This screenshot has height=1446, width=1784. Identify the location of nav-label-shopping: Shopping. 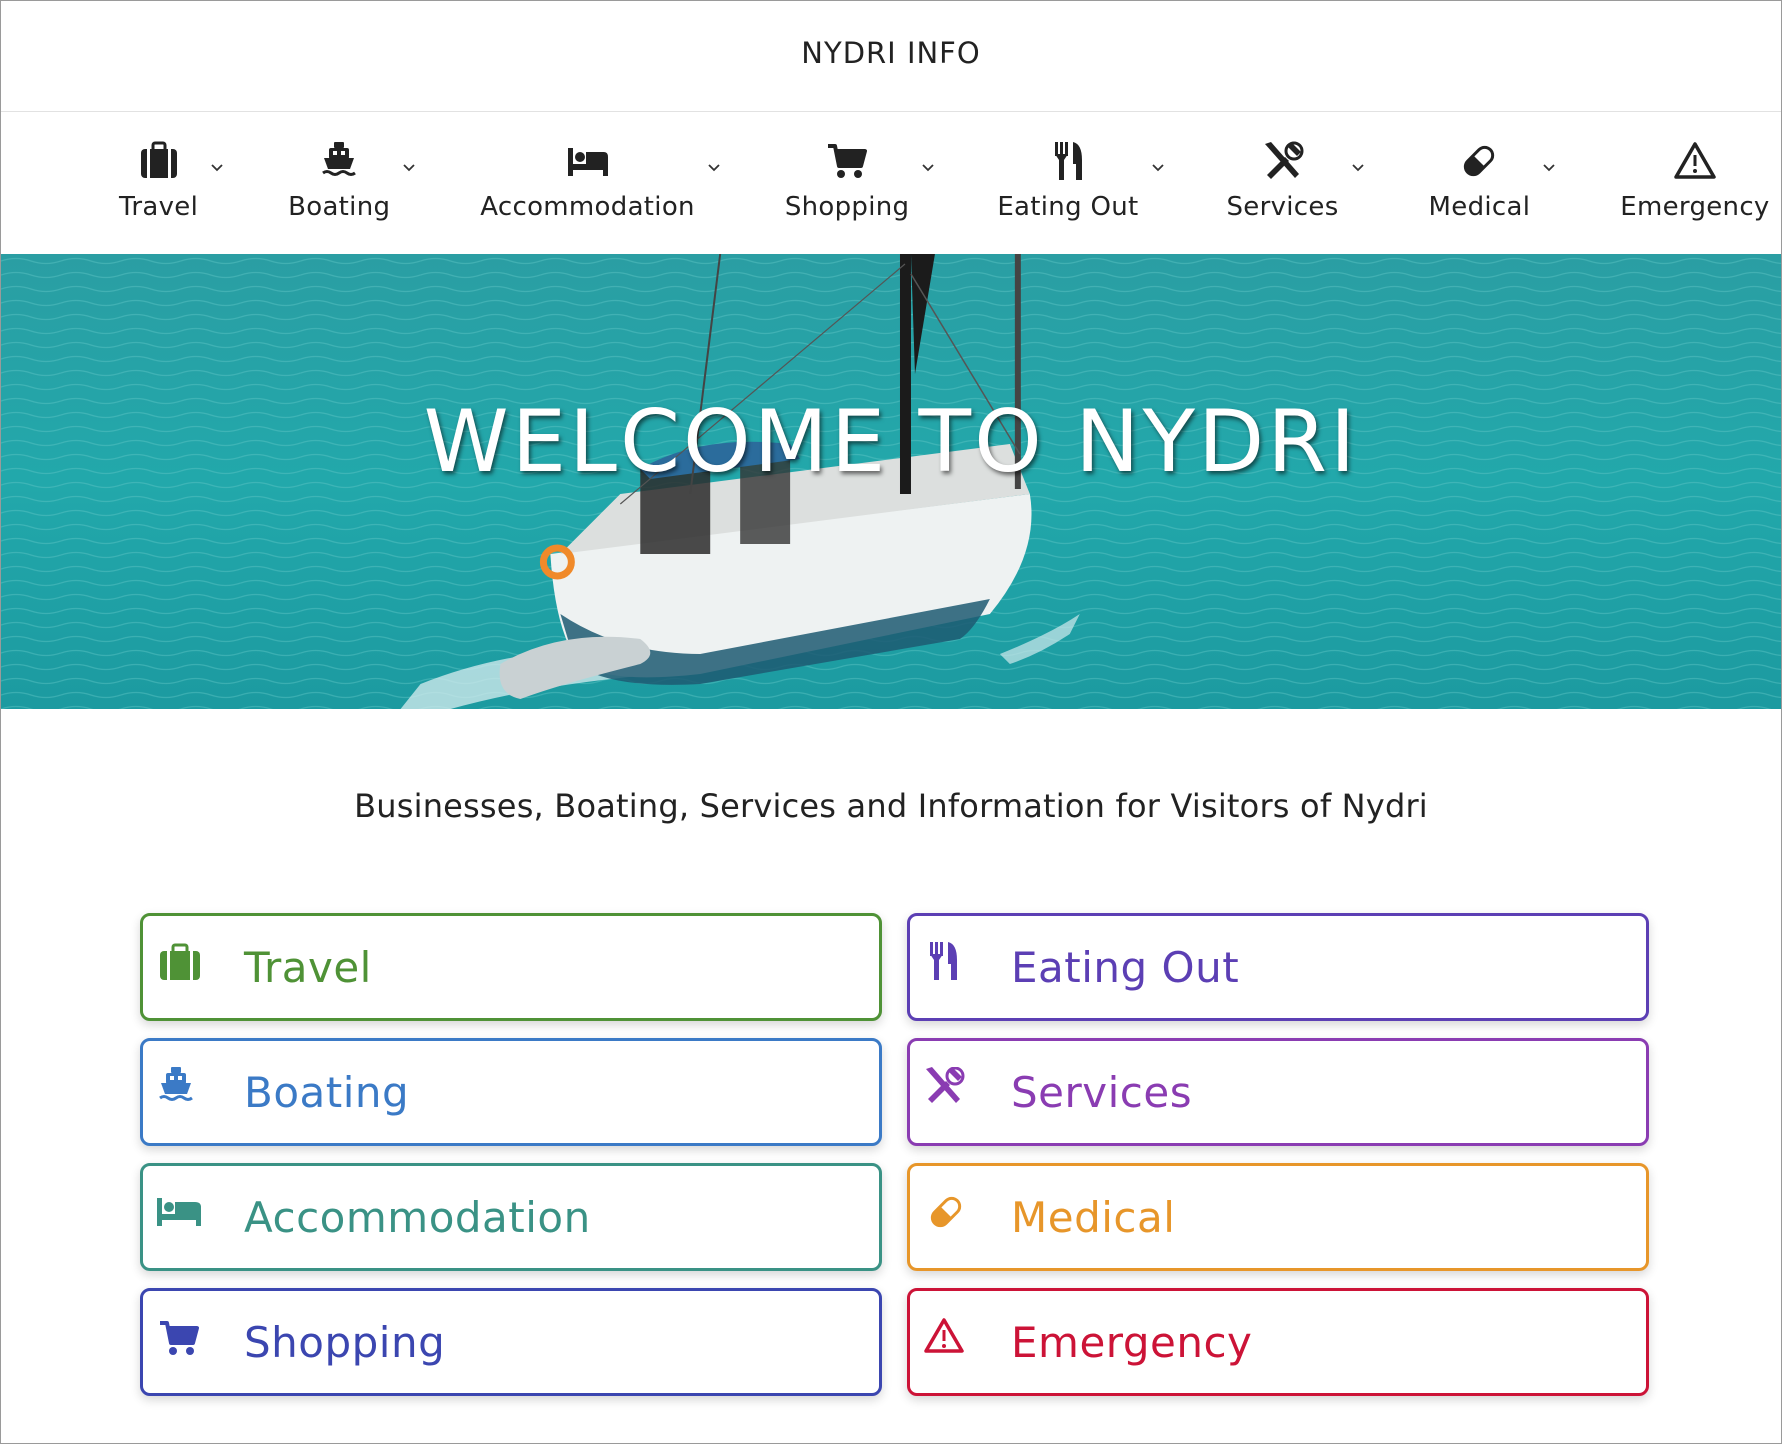
(847, 207).